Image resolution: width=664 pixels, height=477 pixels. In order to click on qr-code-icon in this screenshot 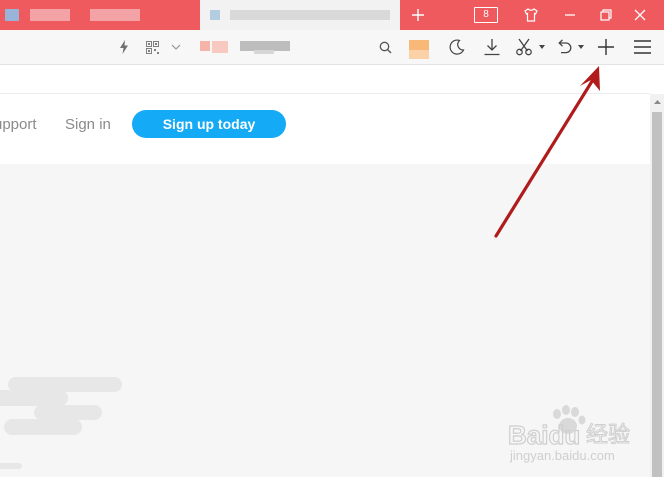, I will do `click(152, 47)`.